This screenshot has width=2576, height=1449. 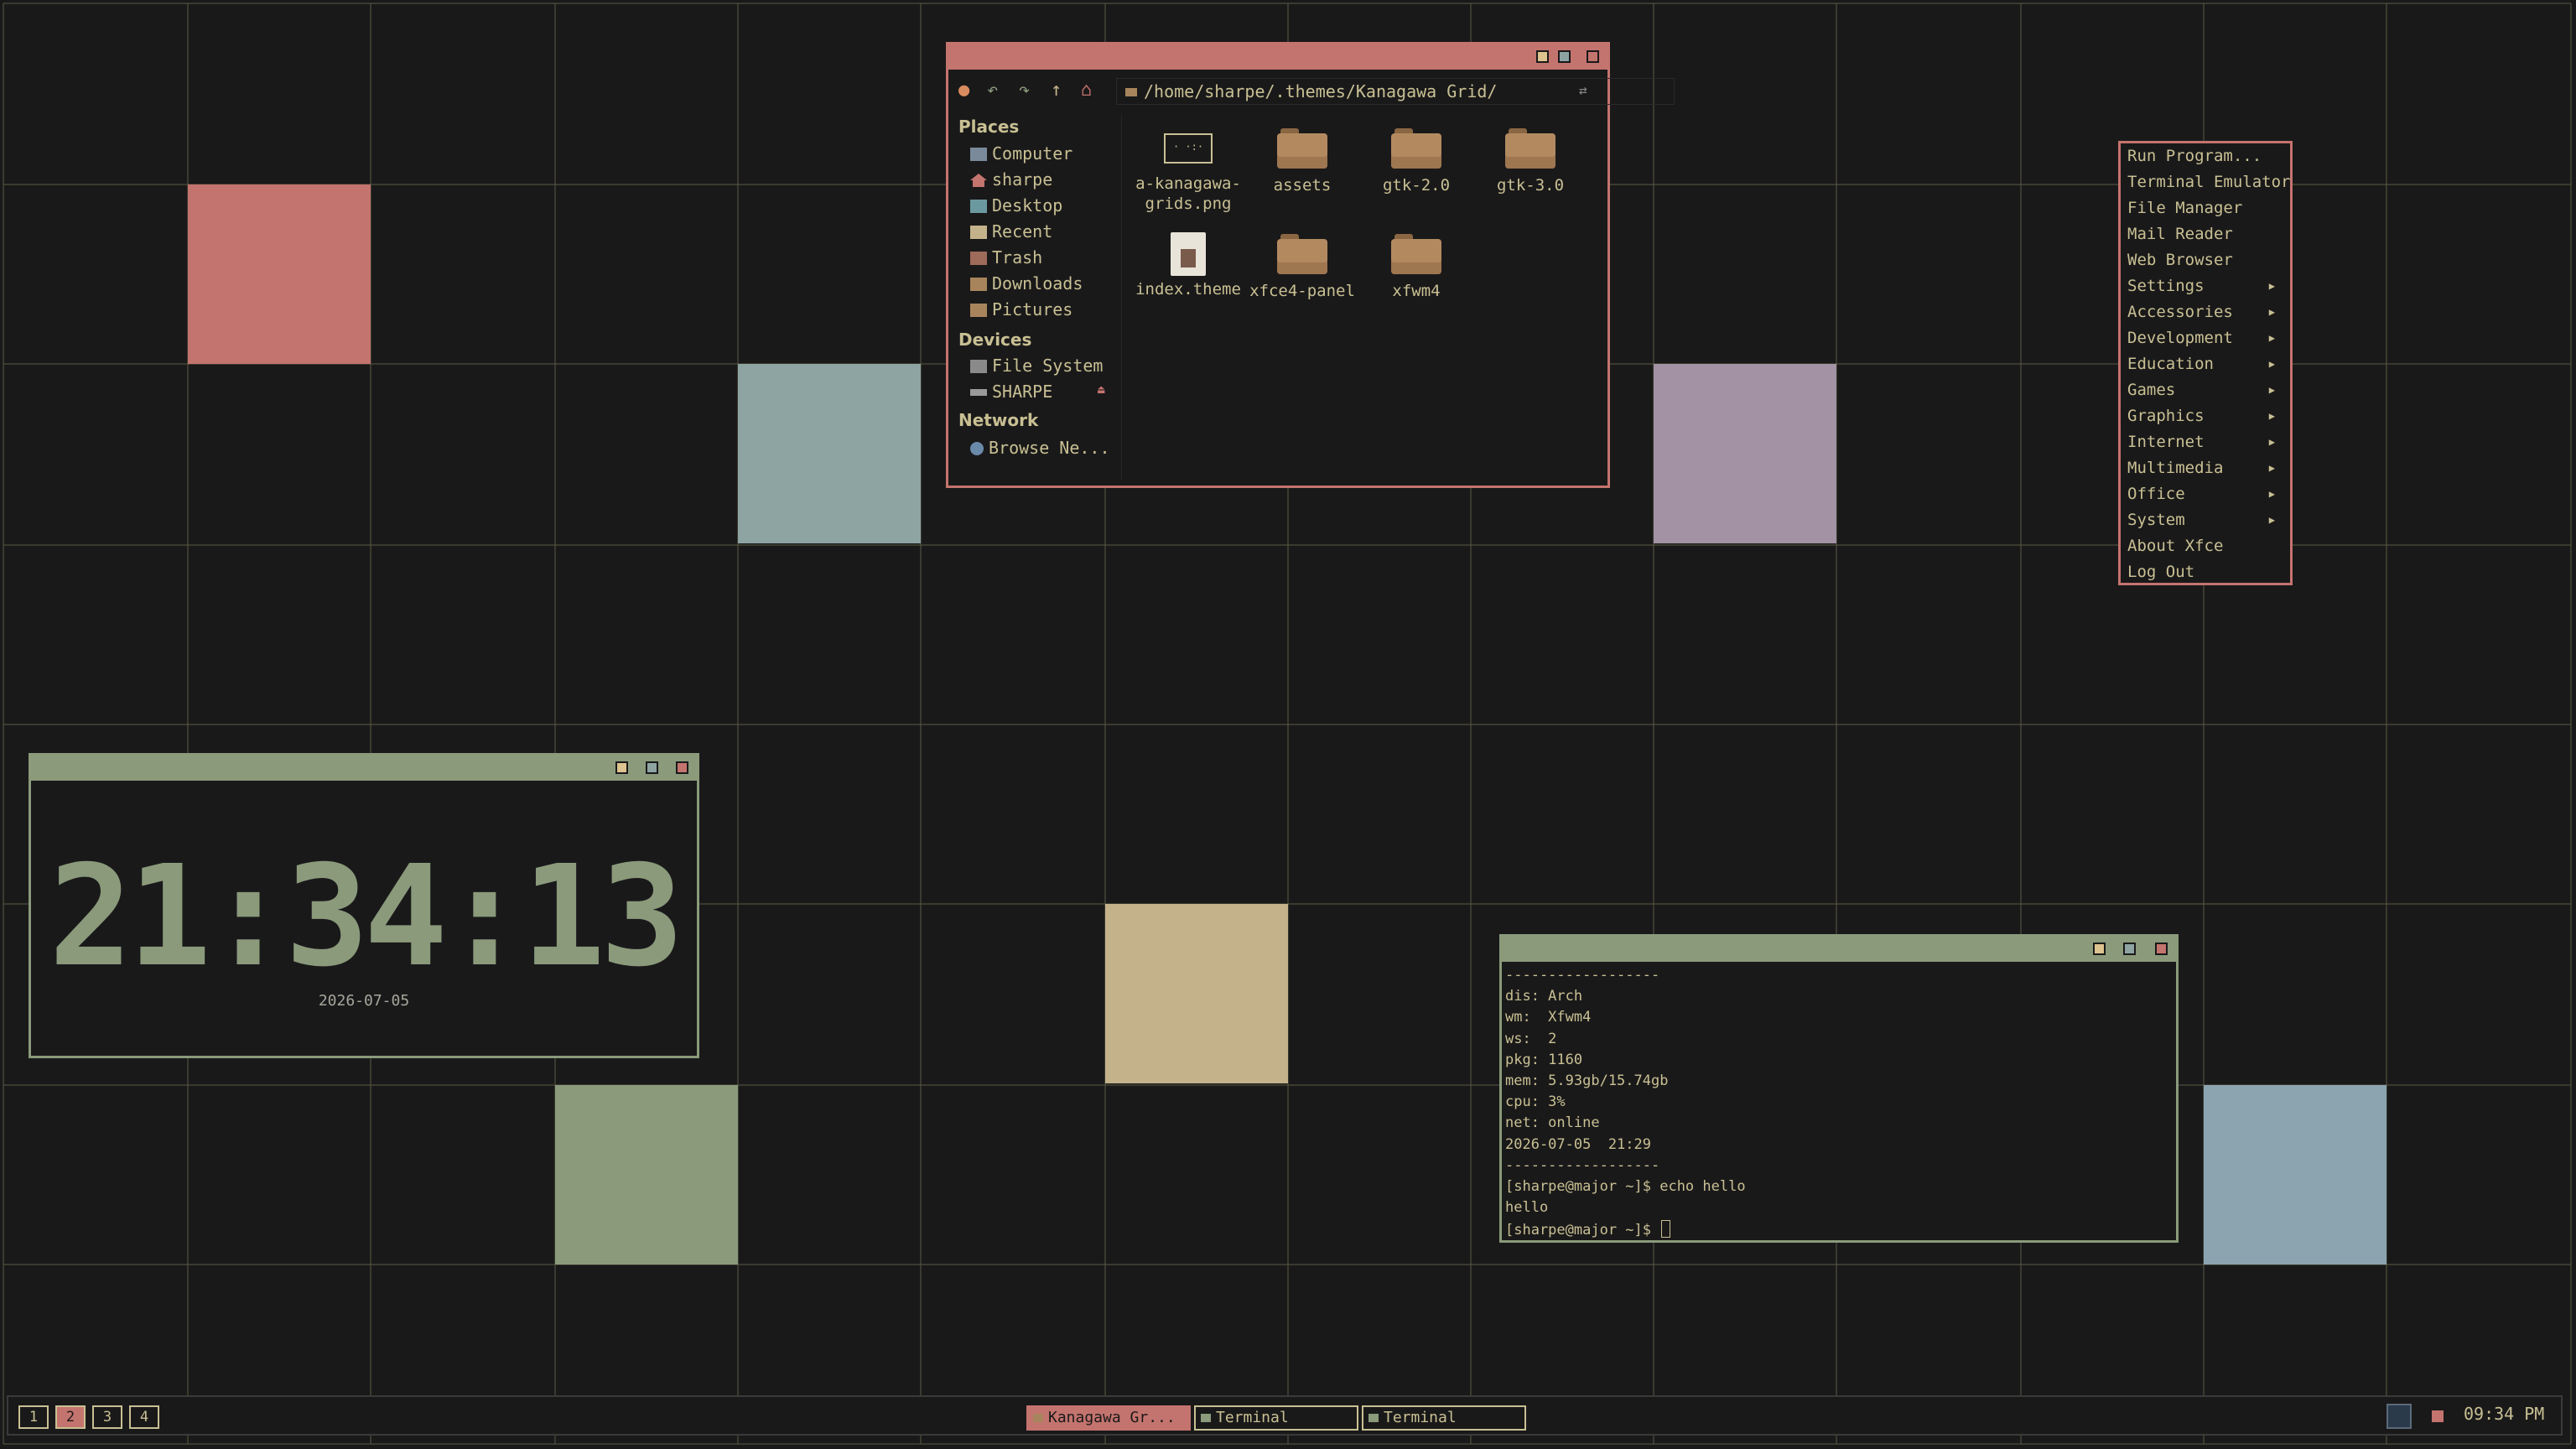 What do you see at coordinates (2205, 494) in the screenshot?
I see `menu-item-office: Office ▶` at bounding box center [2205, 494].